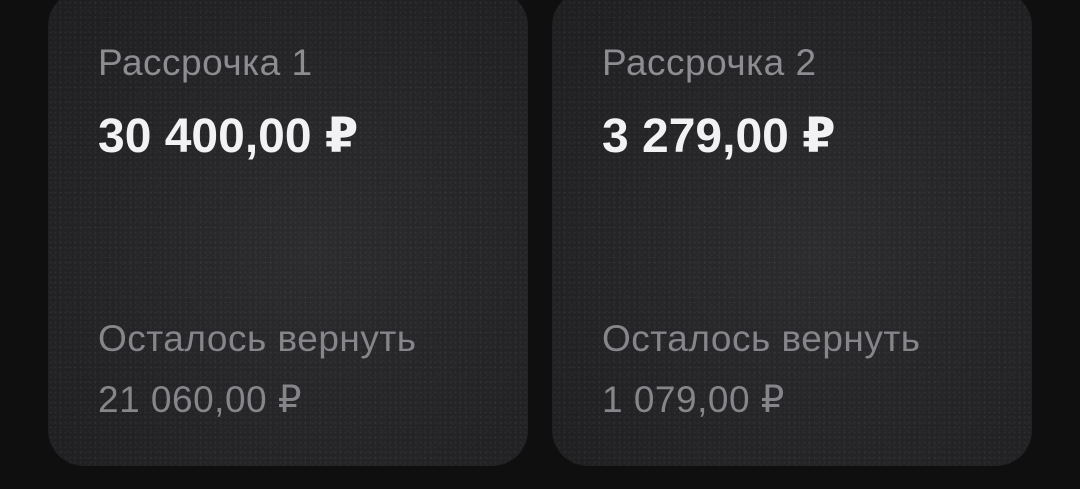  Describe the element at coordinates (205, 62) in the screenshot. I see `installment-title: Рассрочка 1` at that location.